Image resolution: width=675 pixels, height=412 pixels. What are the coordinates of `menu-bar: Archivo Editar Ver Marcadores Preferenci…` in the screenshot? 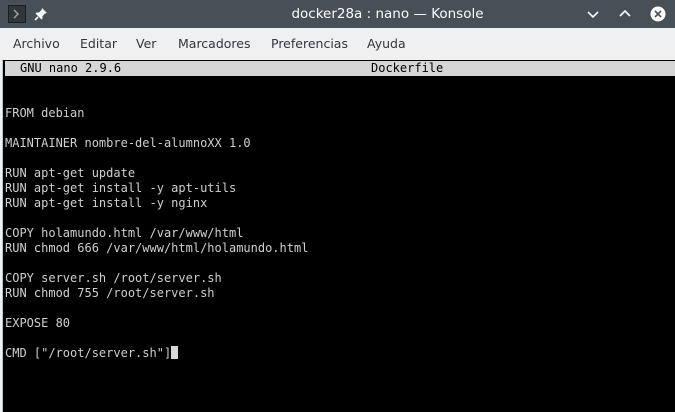 It's located at (337, 44).